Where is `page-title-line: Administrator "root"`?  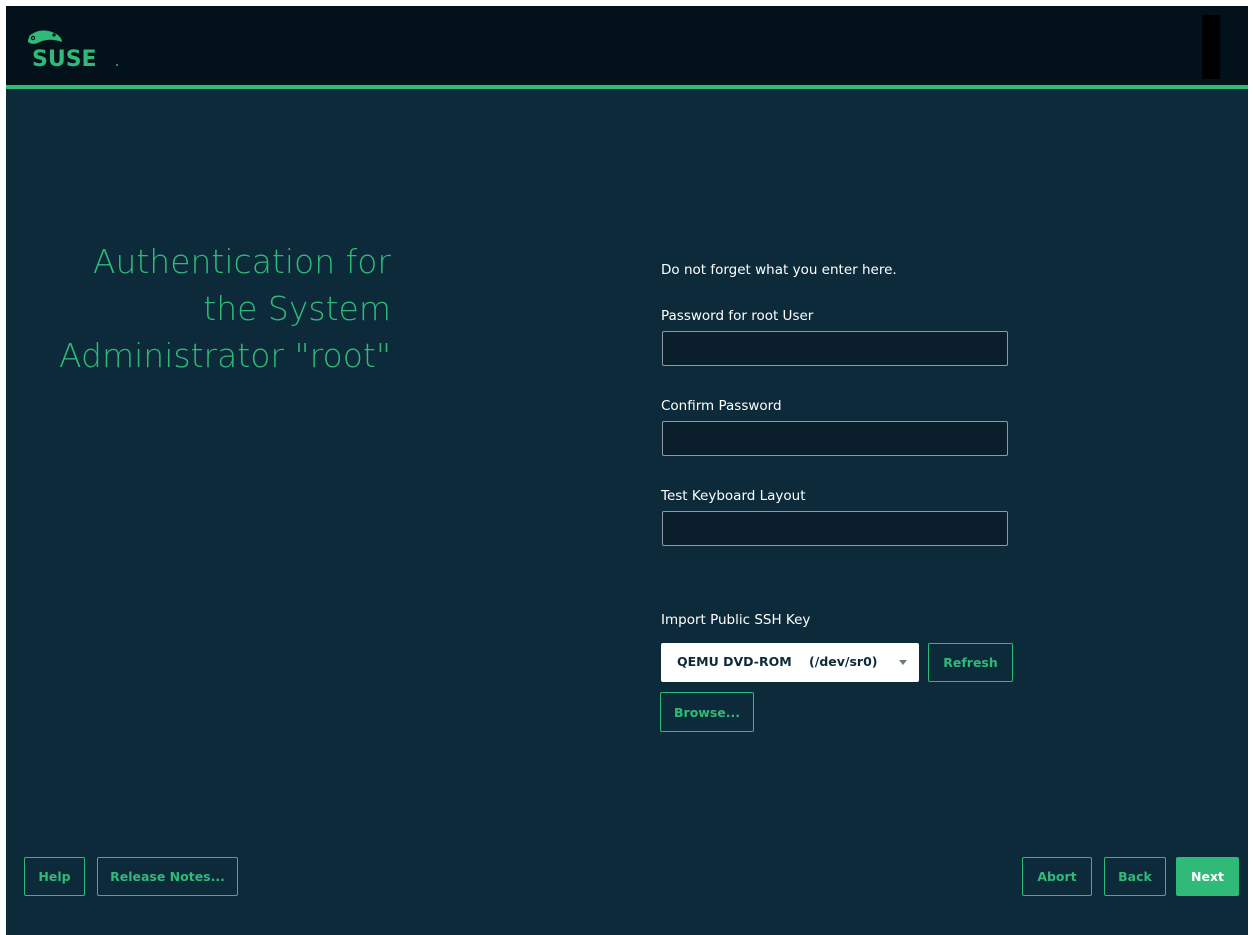 page-title-line: Administrator "root" is located at coordinates (225, 355).